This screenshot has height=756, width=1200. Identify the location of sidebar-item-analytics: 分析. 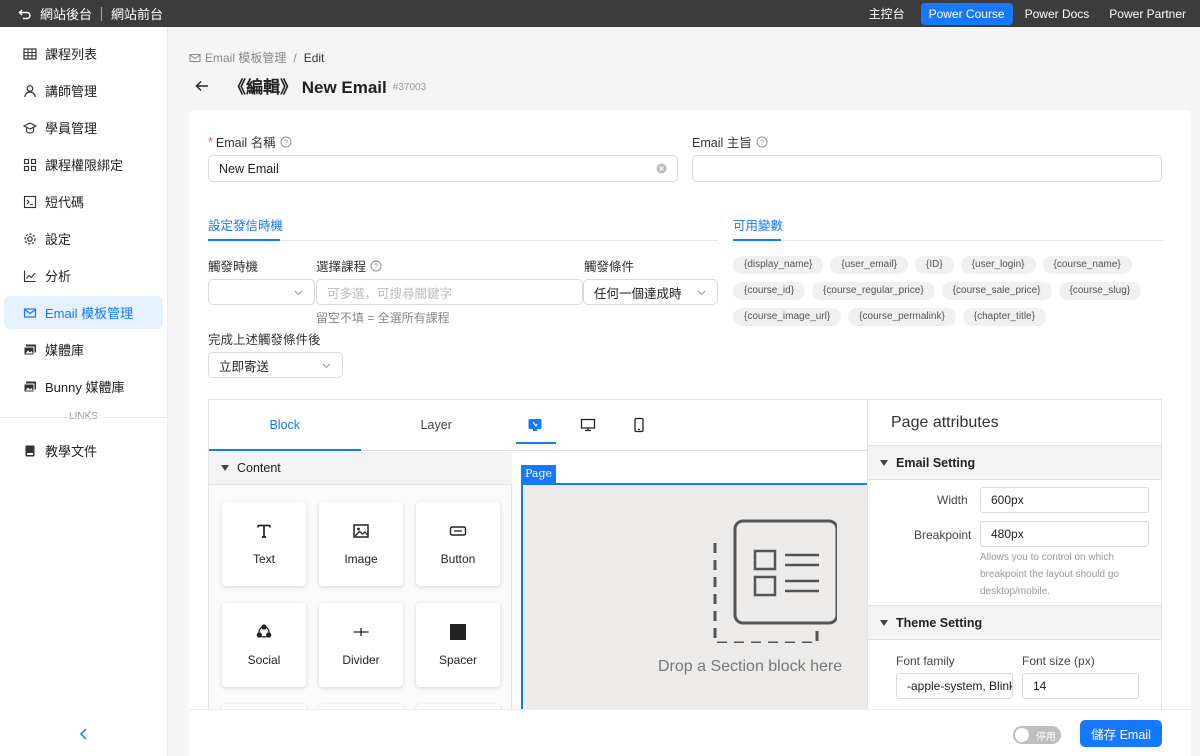
(83, 275).